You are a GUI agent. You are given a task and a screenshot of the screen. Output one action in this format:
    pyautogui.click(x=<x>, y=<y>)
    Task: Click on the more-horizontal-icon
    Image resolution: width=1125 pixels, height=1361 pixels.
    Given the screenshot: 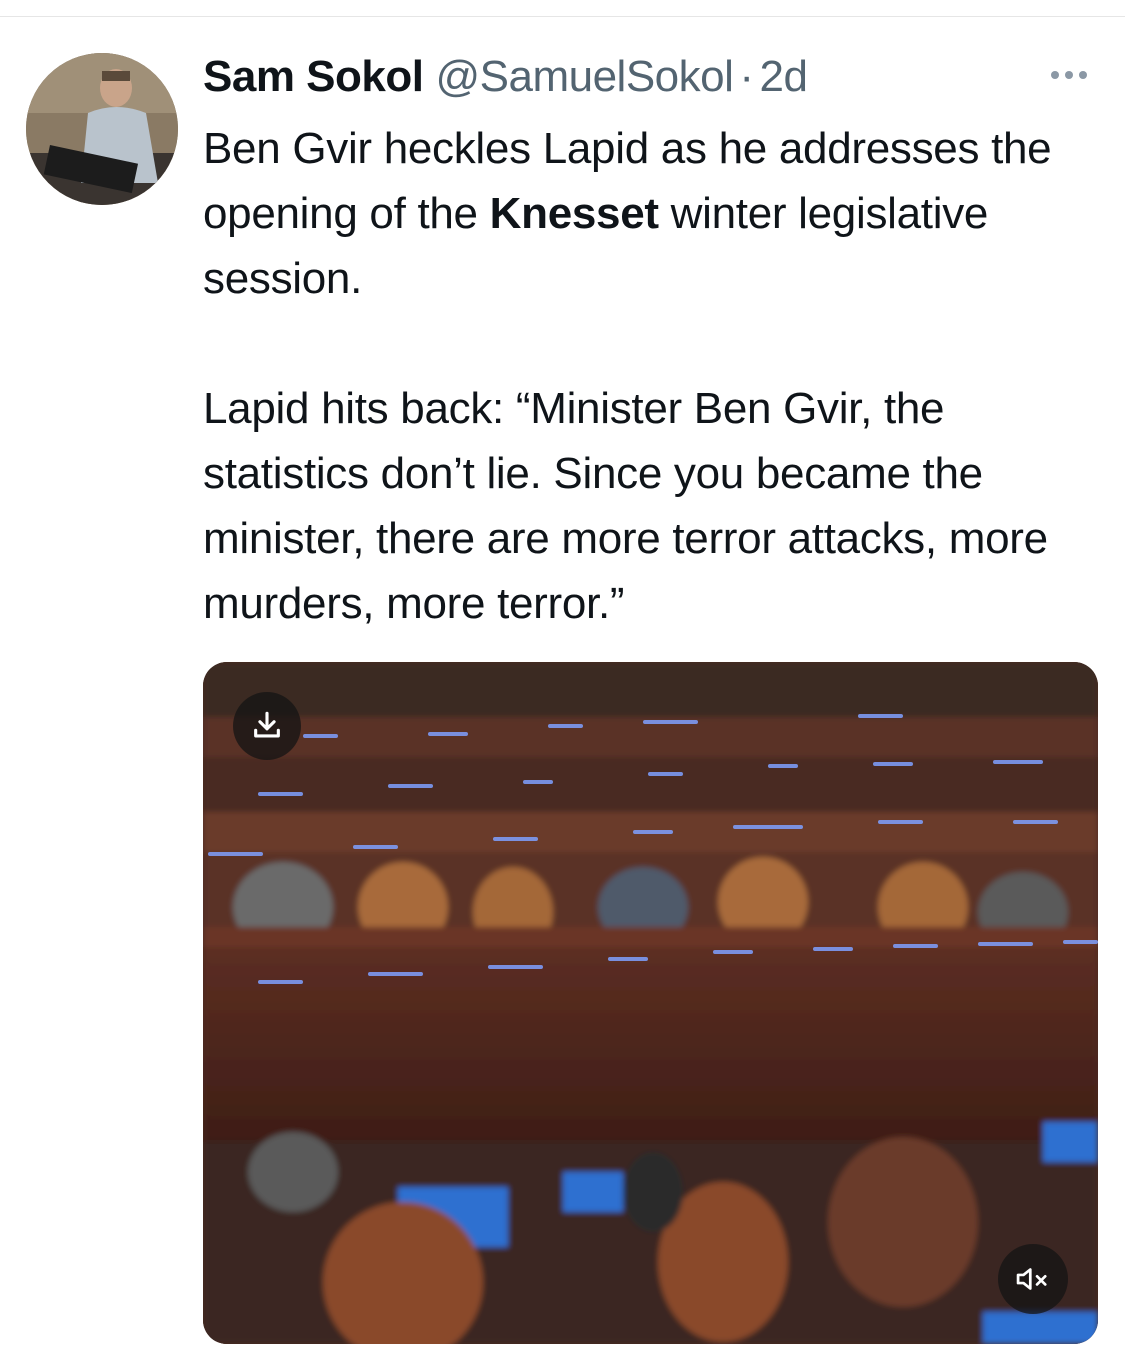 What is the action you would take?
    pyautogui.click(x=1069, y=75)
    